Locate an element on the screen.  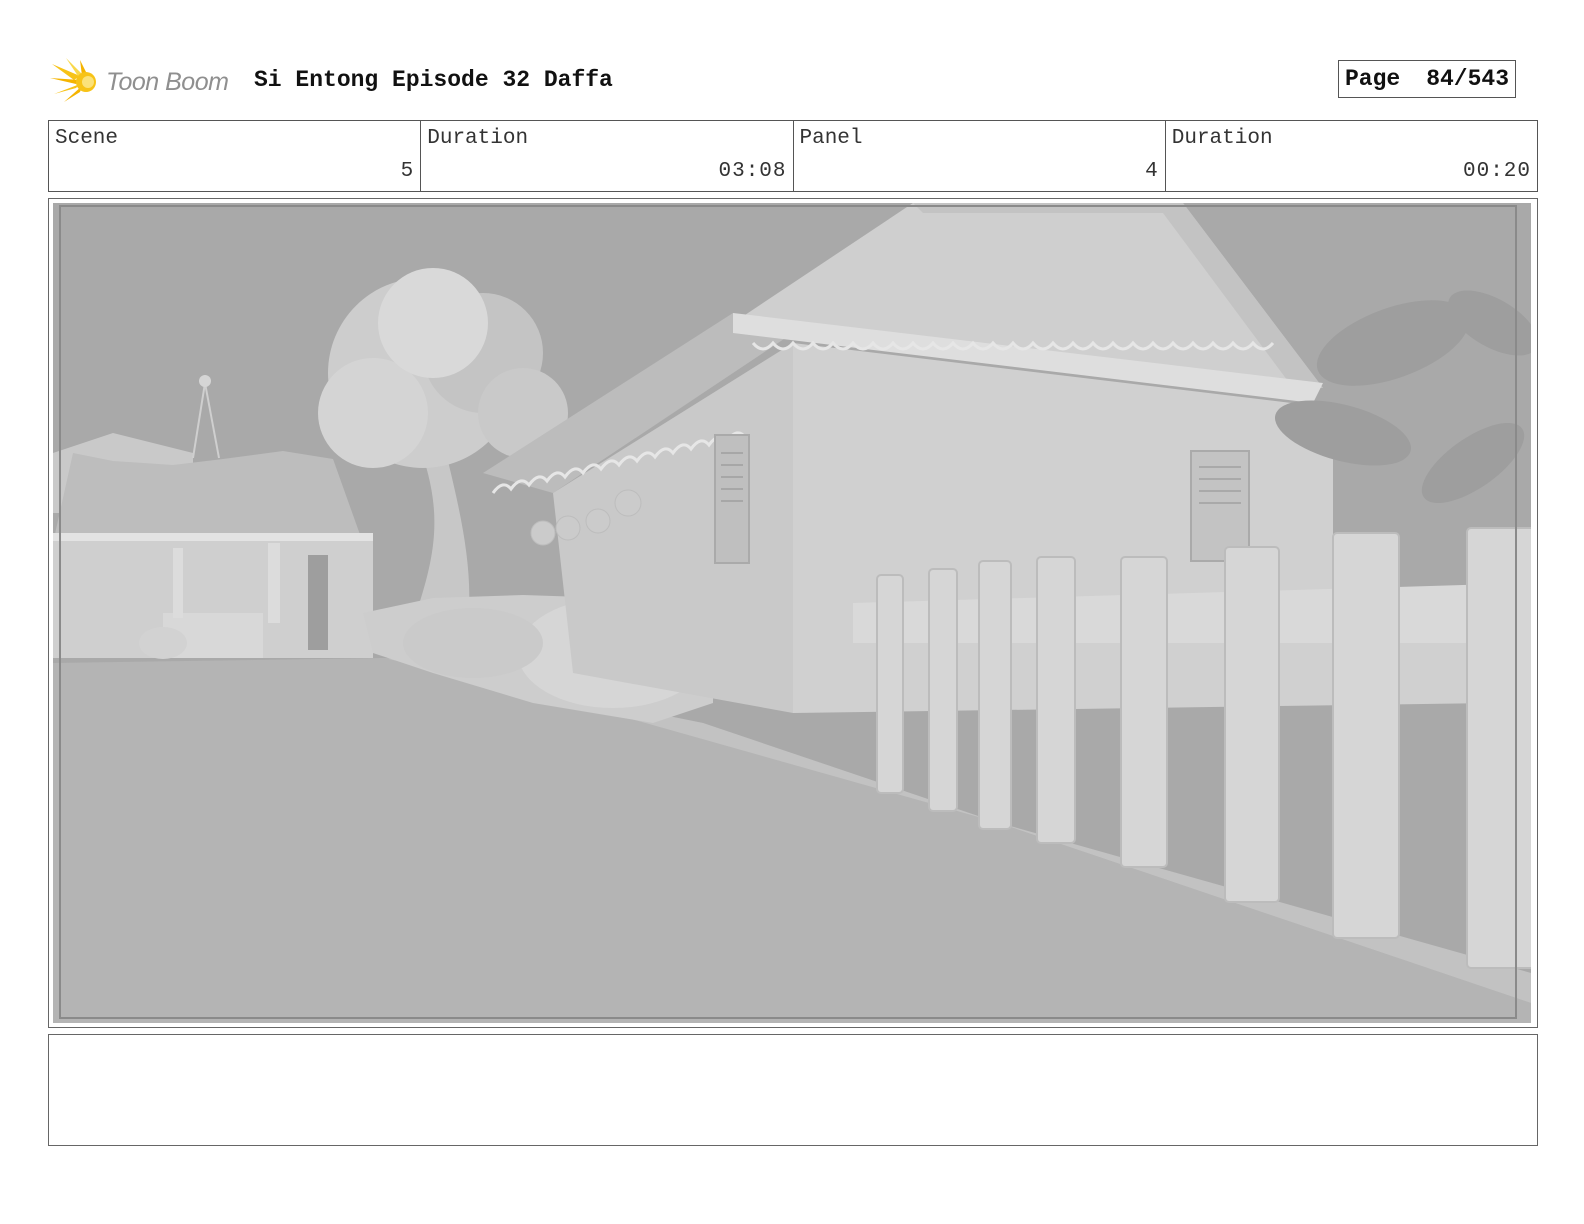
panel-label: Panel is located at coordinates (831, 138).